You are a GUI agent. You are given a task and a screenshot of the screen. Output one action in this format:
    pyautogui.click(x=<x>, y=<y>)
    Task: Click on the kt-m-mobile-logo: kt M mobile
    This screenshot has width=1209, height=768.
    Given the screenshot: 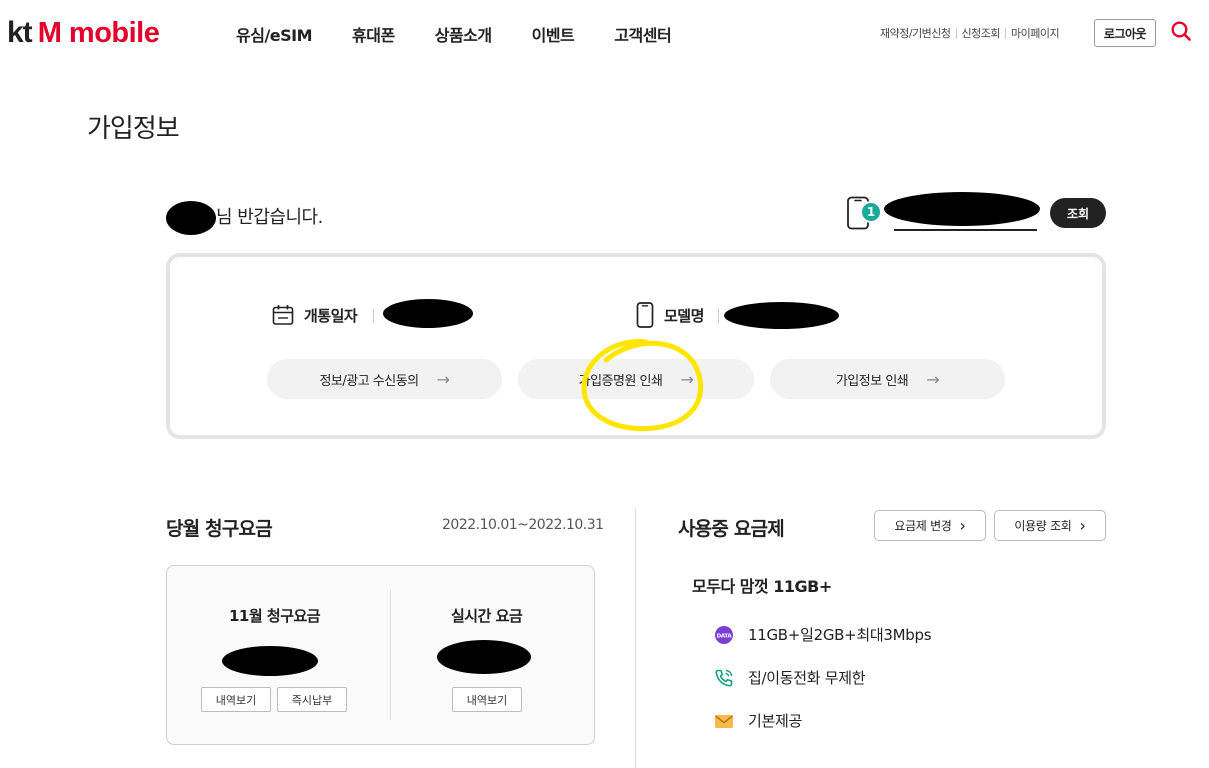 What is the action you would take?
    pyautogui.click(x=83, y=32)
    